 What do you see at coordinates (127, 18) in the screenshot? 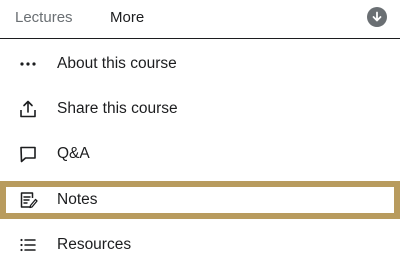
I see `tab-more: More` at bounding box center [127, 18].